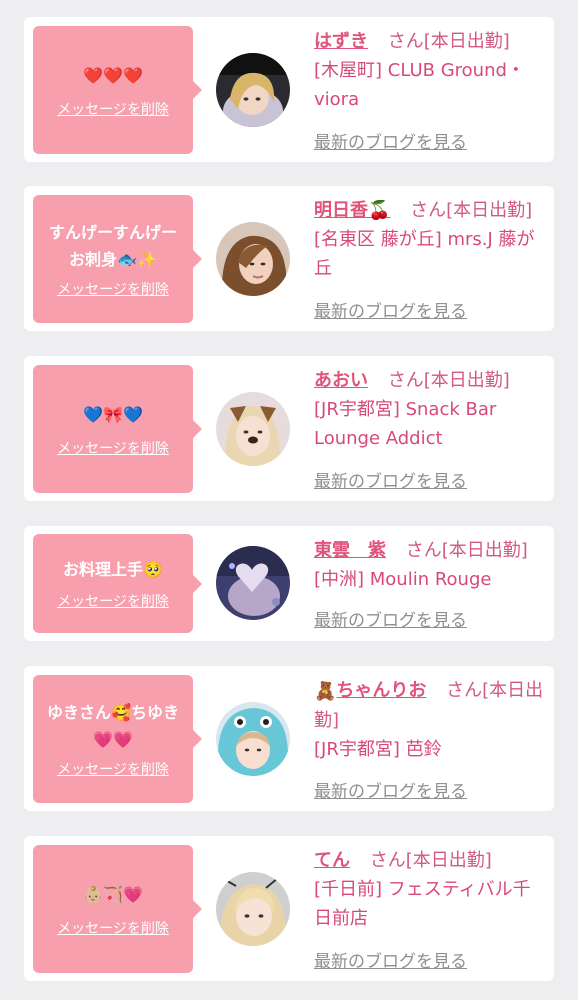  I want to click on cast-name-link: はずき, so click(341, 41).